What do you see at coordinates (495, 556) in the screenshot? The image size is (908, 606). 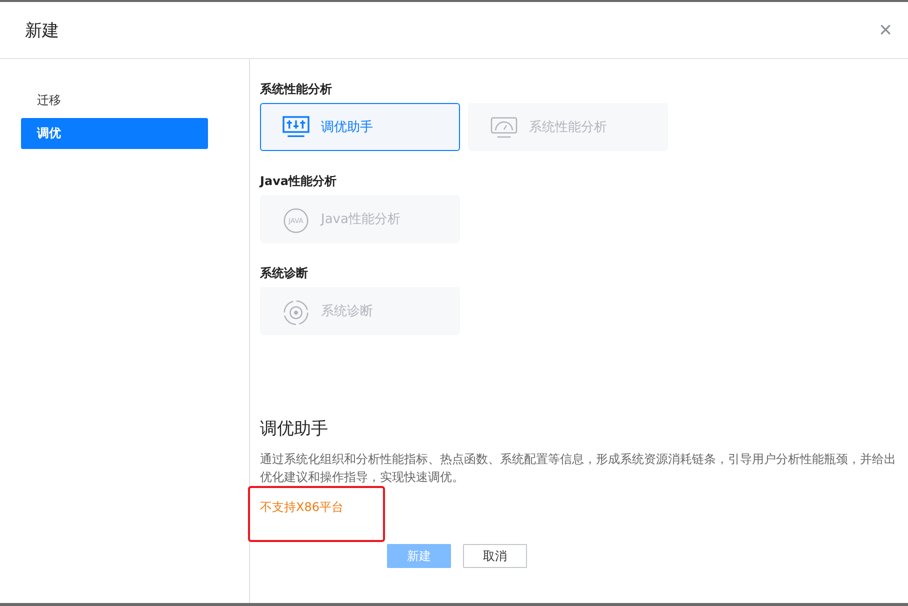 I see `cancel-button: 取消` at bounding box center [495, 556].